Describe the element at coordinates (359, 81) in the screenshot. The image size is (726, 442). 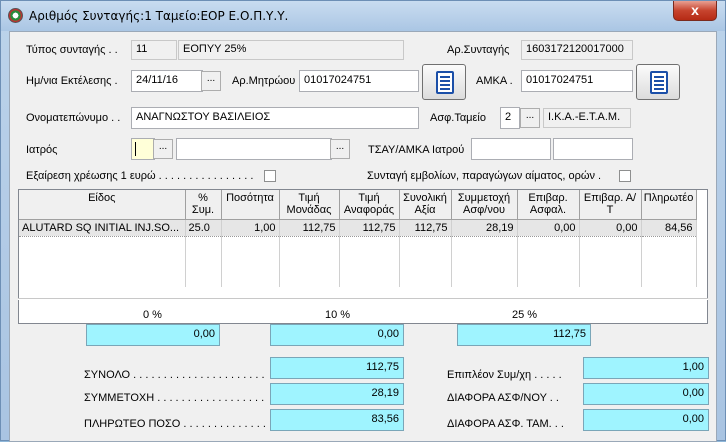
I see `registry-field: 01017024751` at that location.